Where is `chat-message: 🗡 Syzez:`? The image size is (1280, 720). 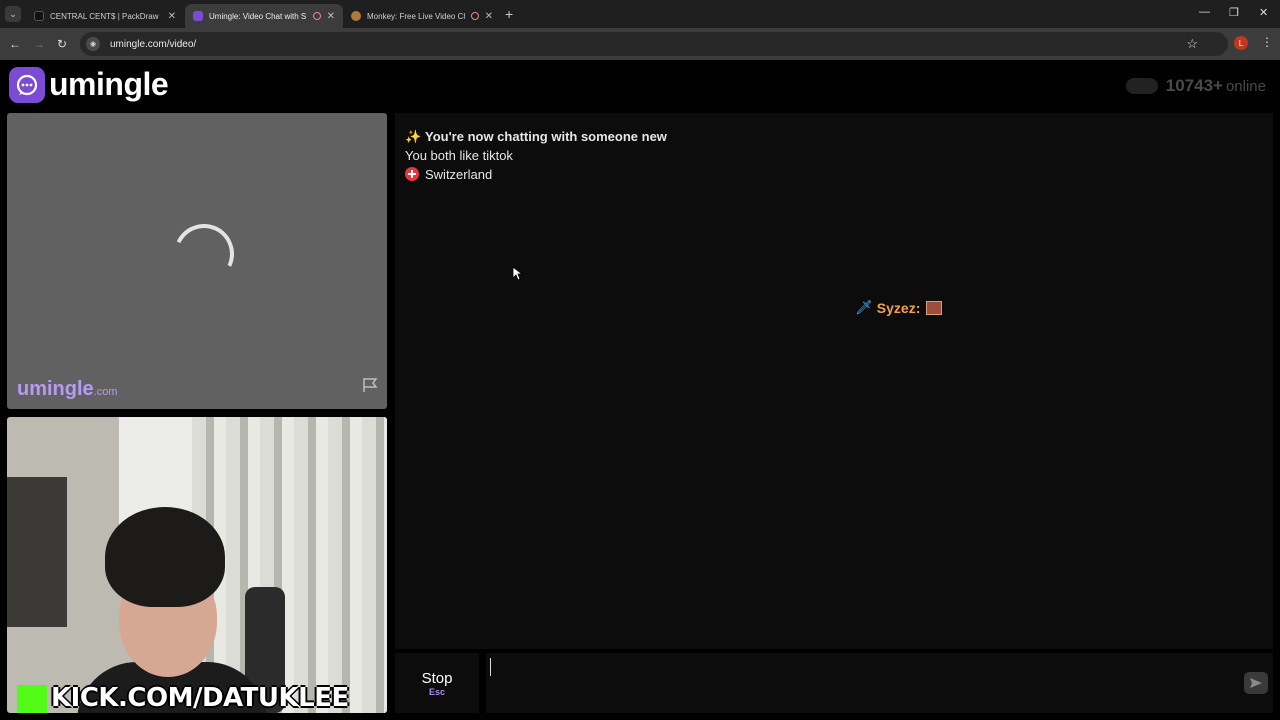 chat-message: 🗡 Syzez: is located at coordinates (899, 307).